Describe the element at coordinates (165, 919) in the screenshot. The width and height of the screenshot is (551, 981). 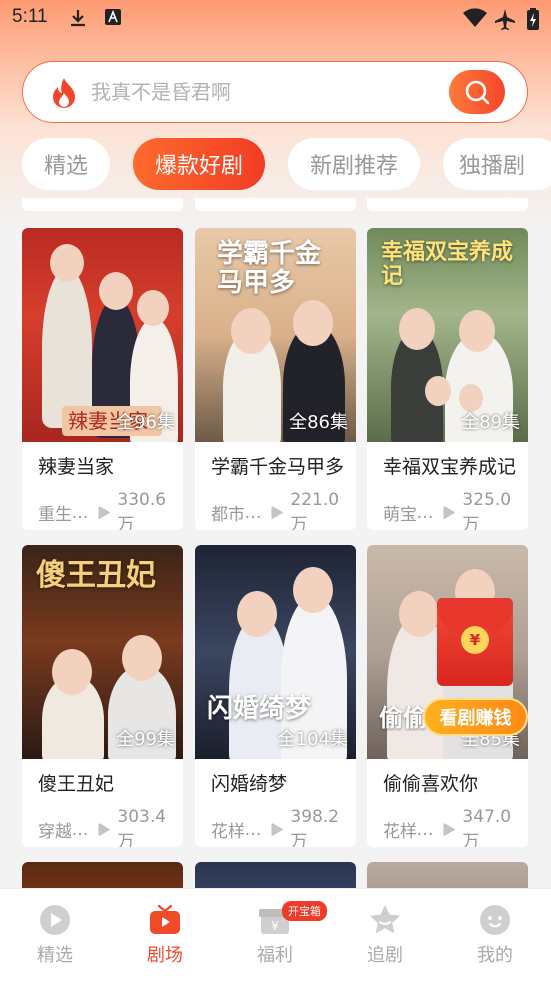
I see `tv-icon` at that location.